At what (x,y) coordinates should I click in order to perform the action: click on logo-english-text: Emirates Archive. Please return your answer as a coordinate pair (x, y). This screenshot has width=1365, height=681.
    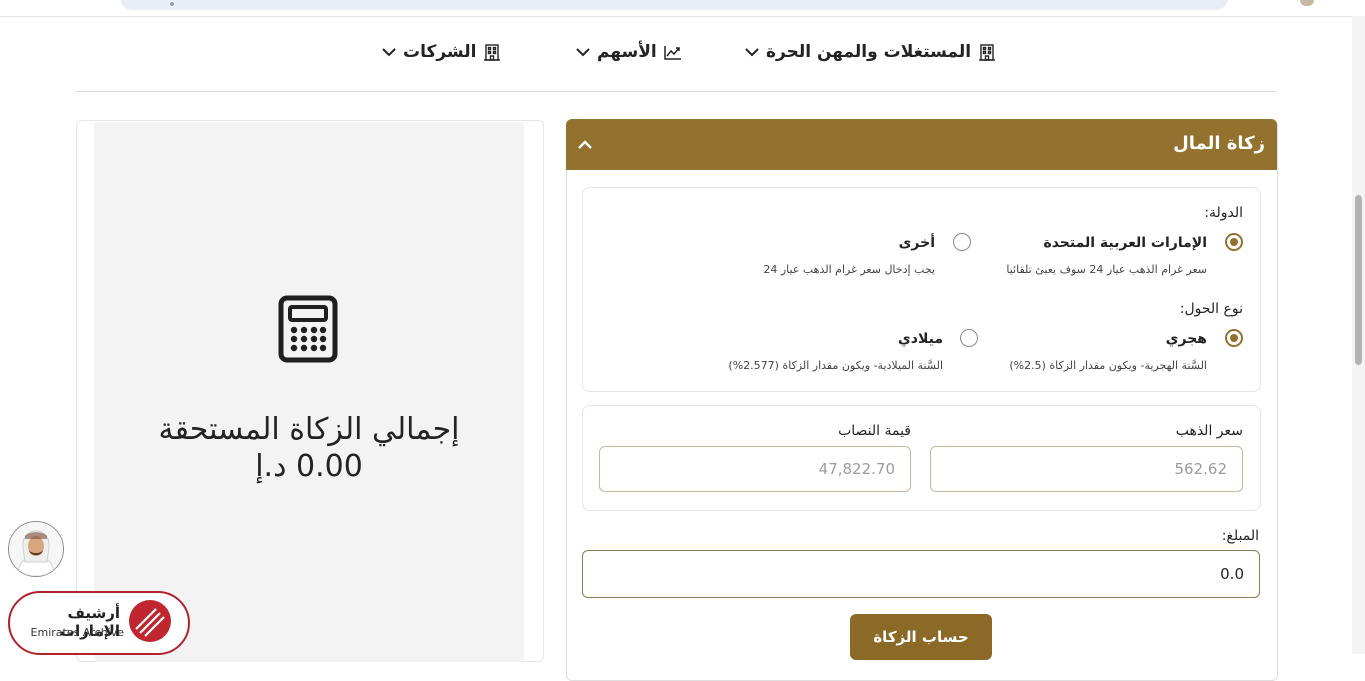
    Looking at the image, I should click on (77, 632).